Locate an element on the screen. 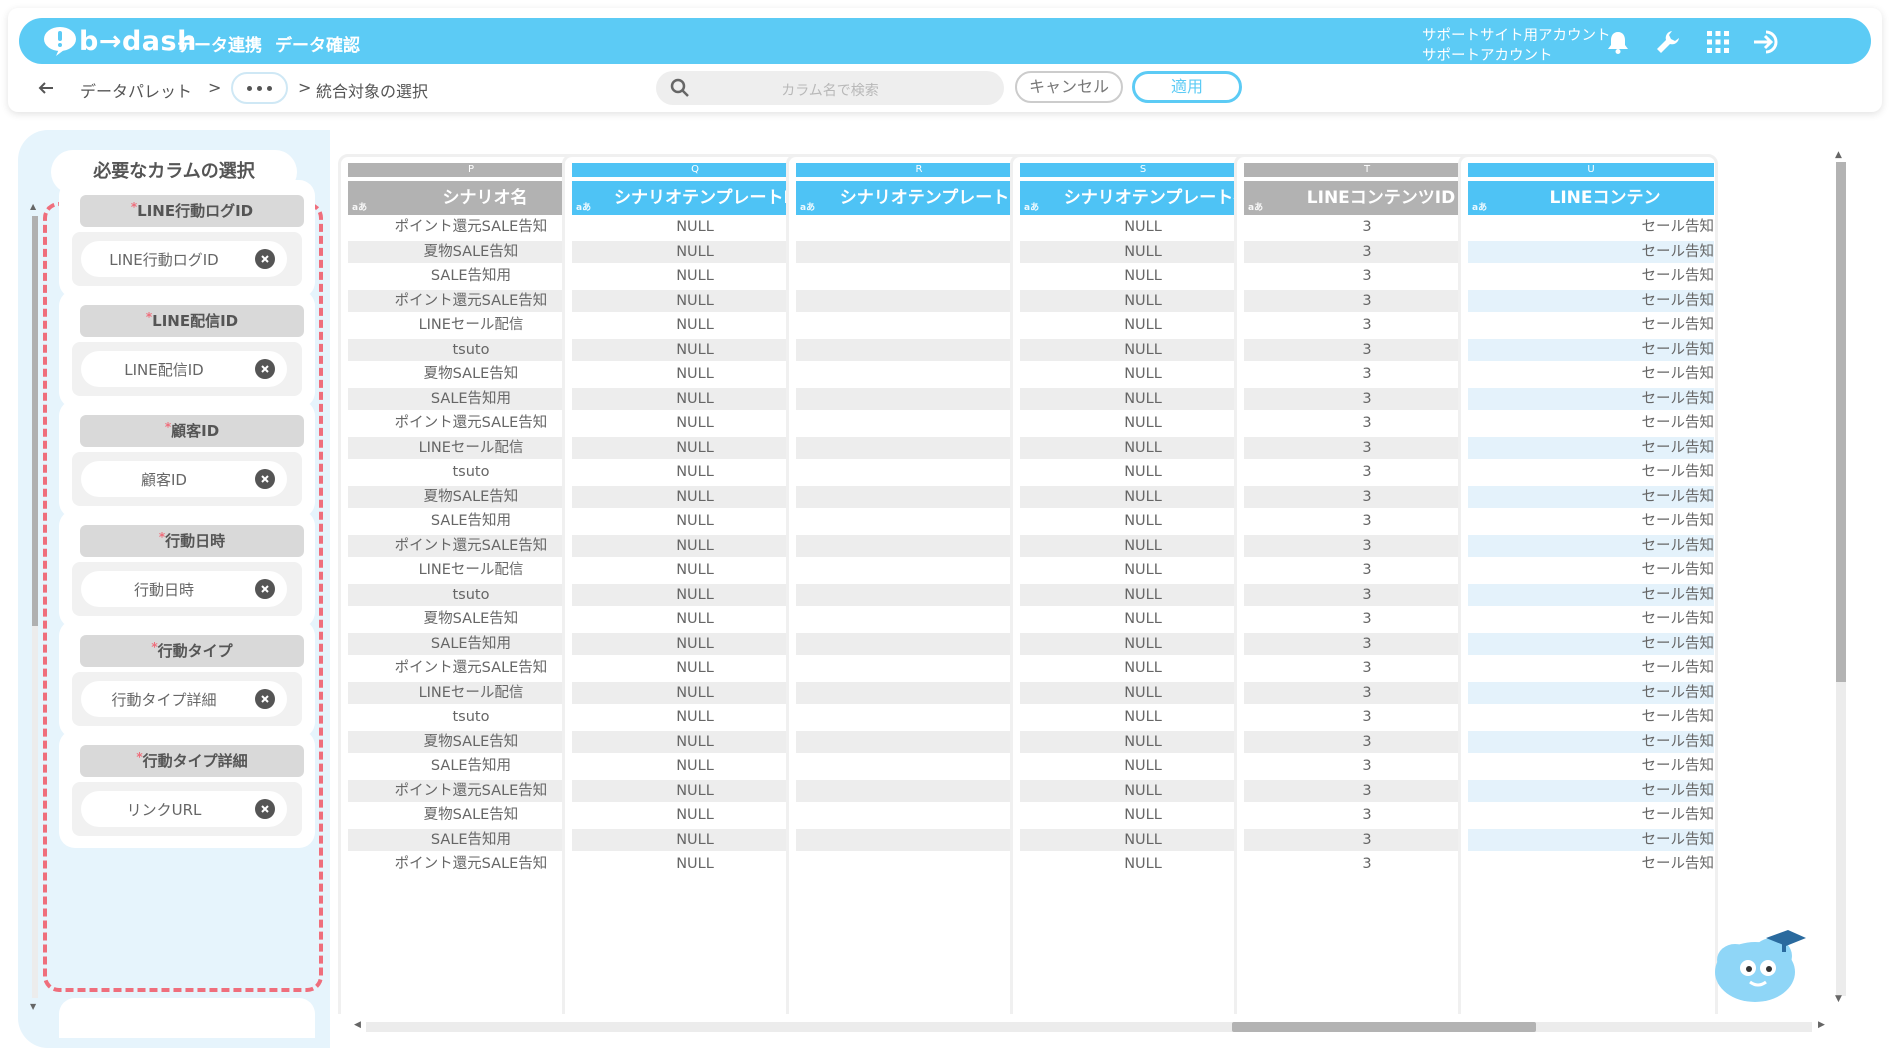 Image resolution: width=1890 pixels, height=1063 pixels. column-header: aあ シナリオ名 is located at coordinates (471, 198).